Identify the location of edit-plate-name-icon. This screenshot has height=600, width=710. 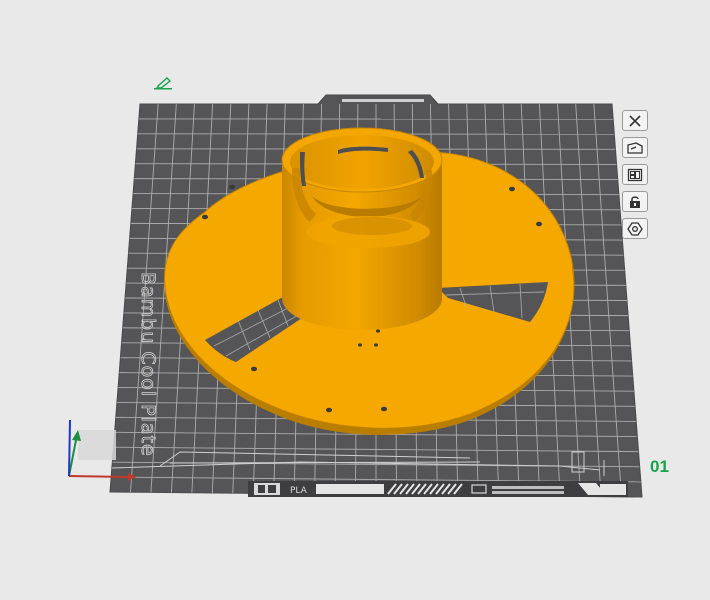
(163, 83).